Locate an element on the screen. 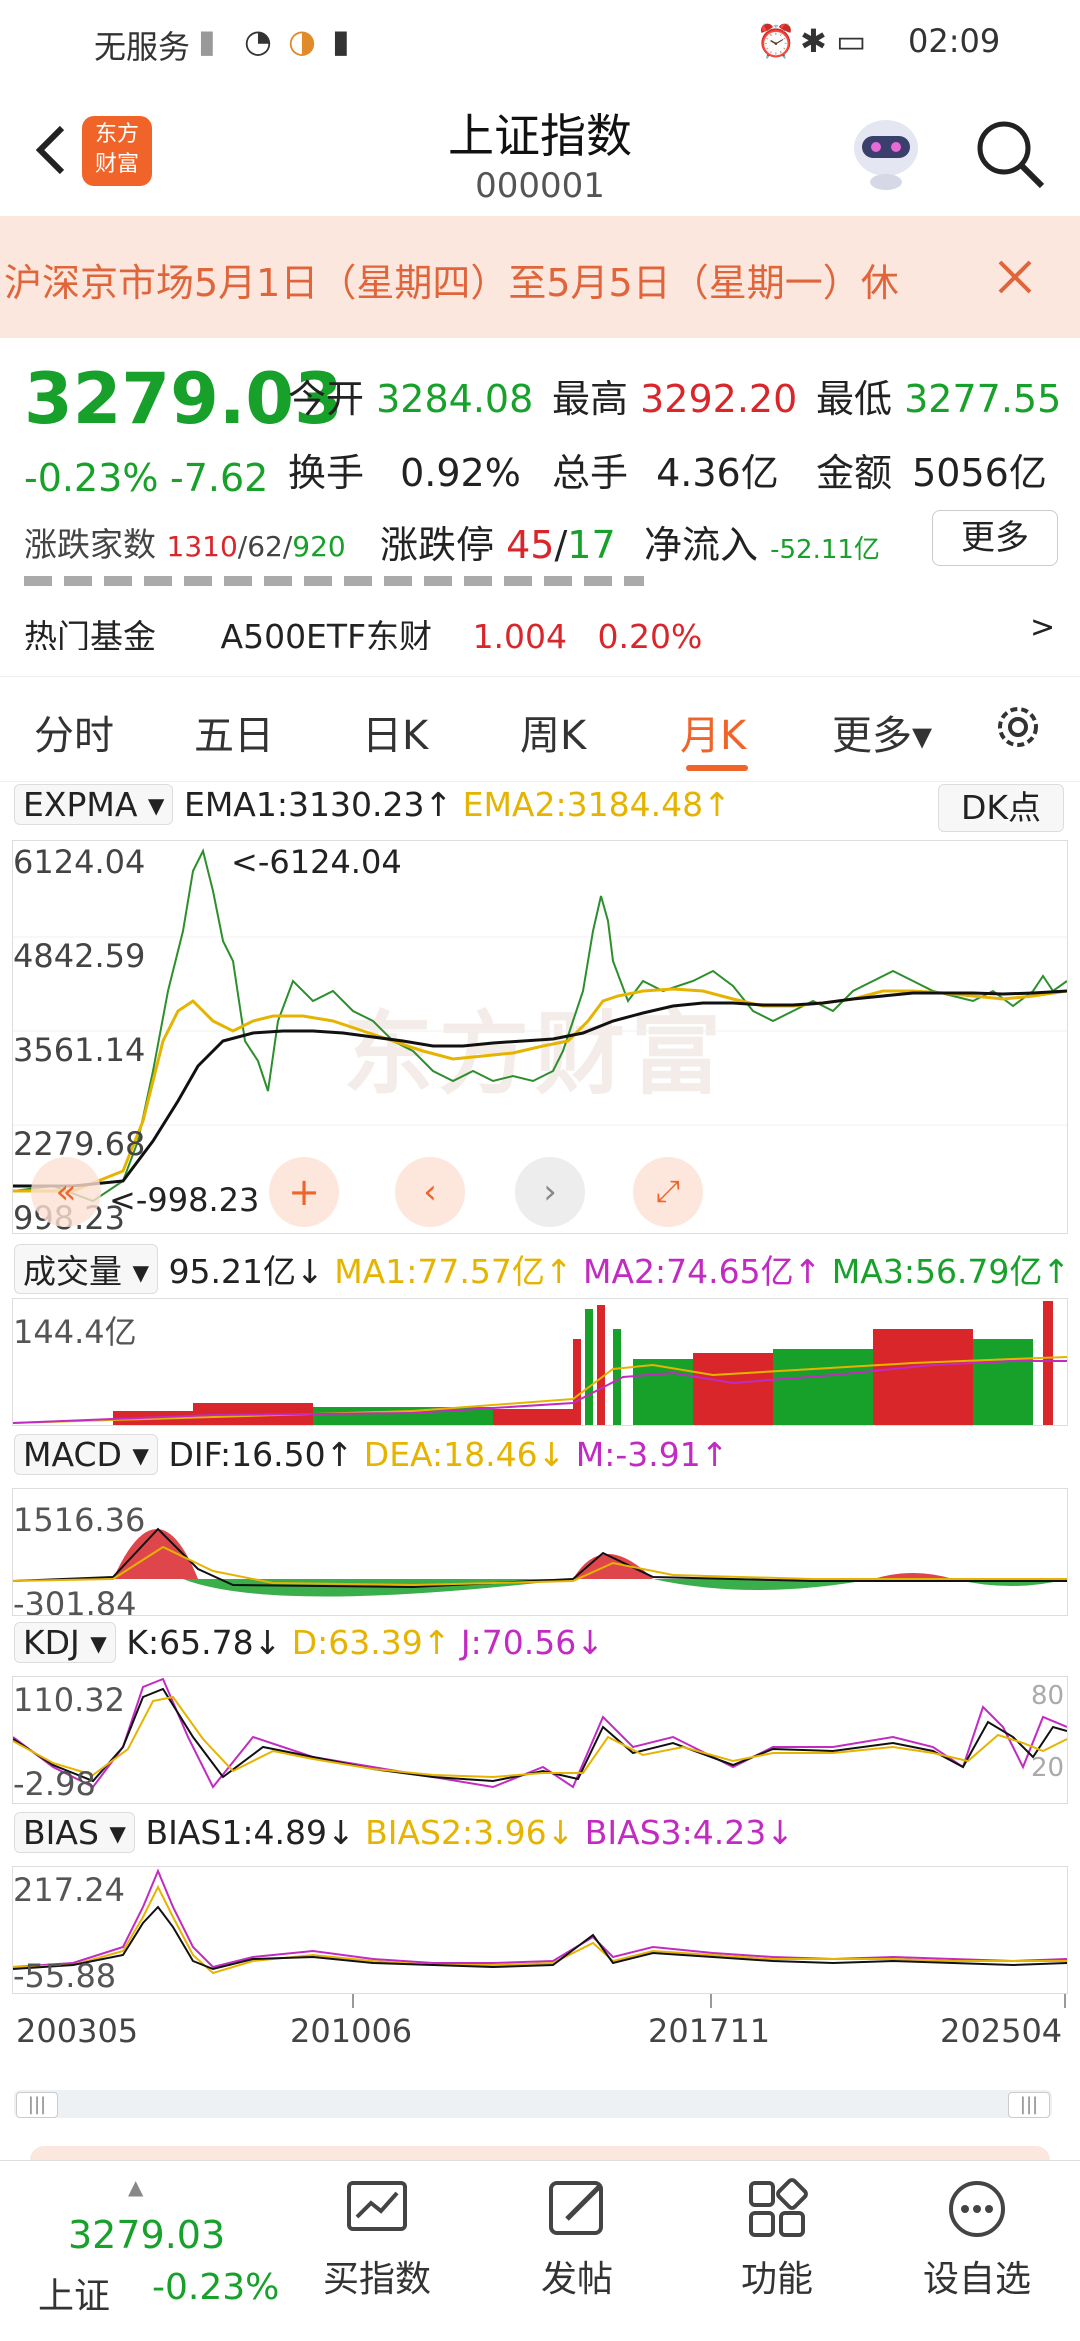 This screenshot has width=1080, height=2341. macd-dea: DEA:18.46↓ is located at coordinates (464, 1454).